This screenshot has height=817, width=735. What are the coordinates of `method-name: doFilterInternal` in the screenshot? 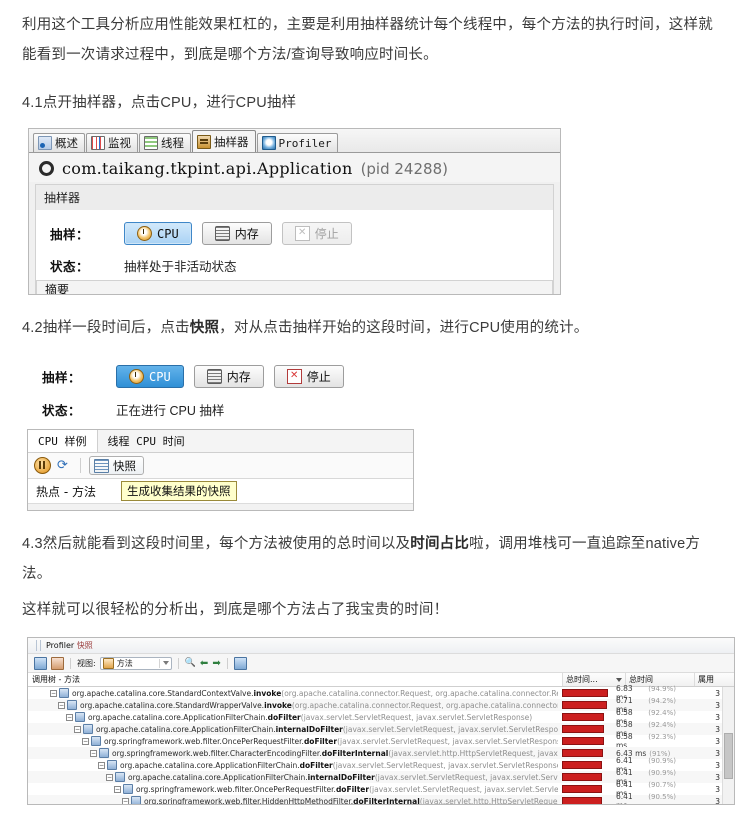 It's located at (355, 753).